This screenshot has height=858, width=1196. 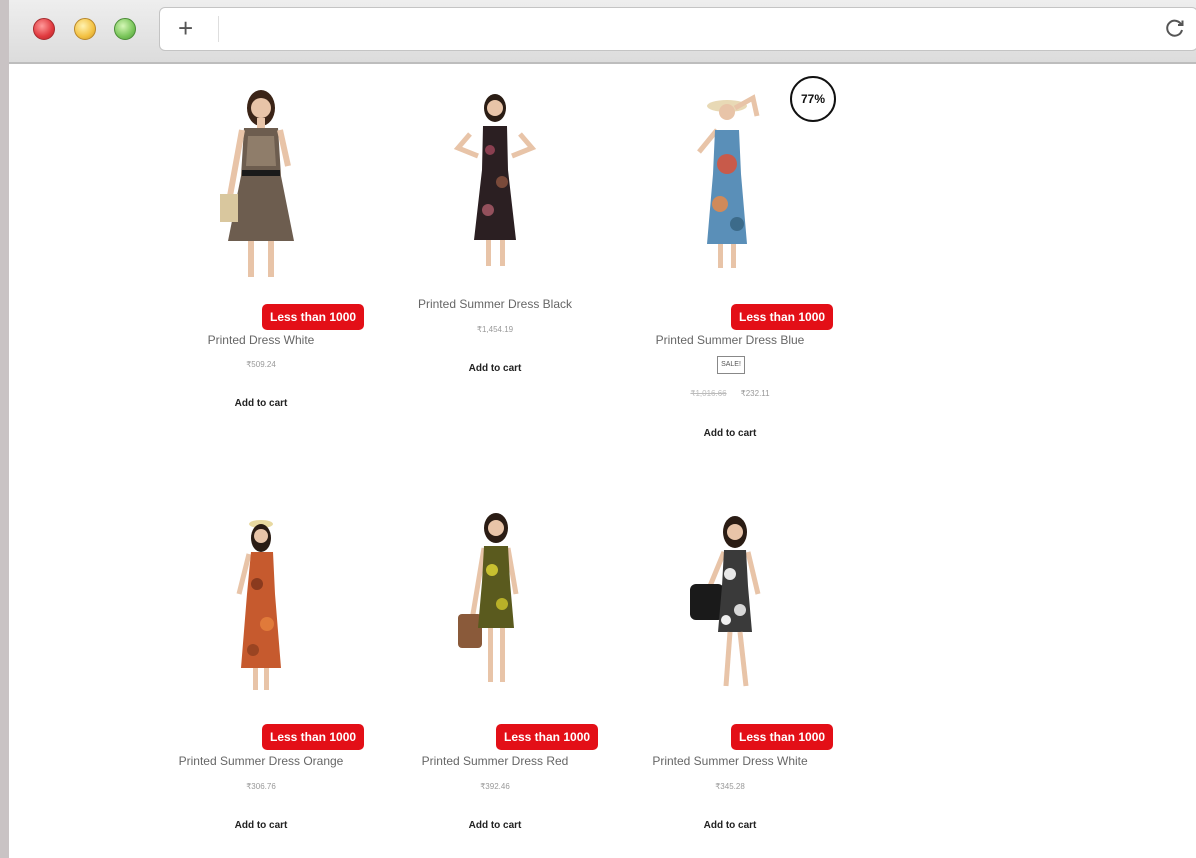 I want to click on product-title: Printed Summer Dress Red, so click(x=495, y=761).